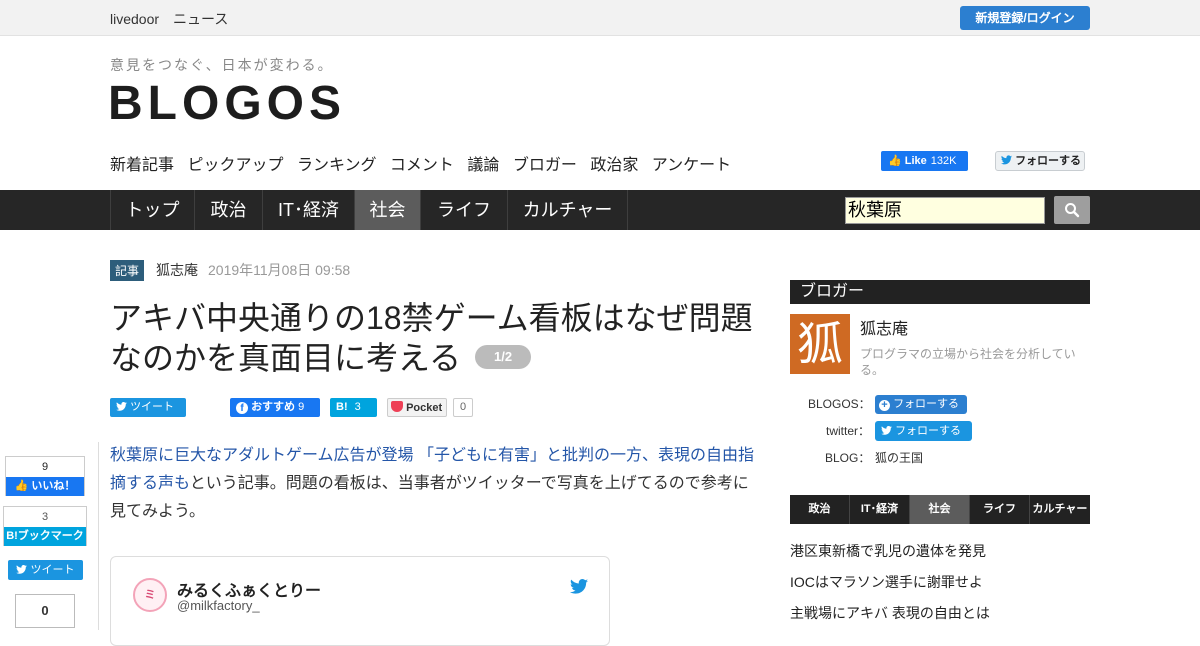 This screenshot has width=1200, height=646. Describe the element at coordinates (884, 405) in the screenshot. I see `plus-icon: +` at that location.